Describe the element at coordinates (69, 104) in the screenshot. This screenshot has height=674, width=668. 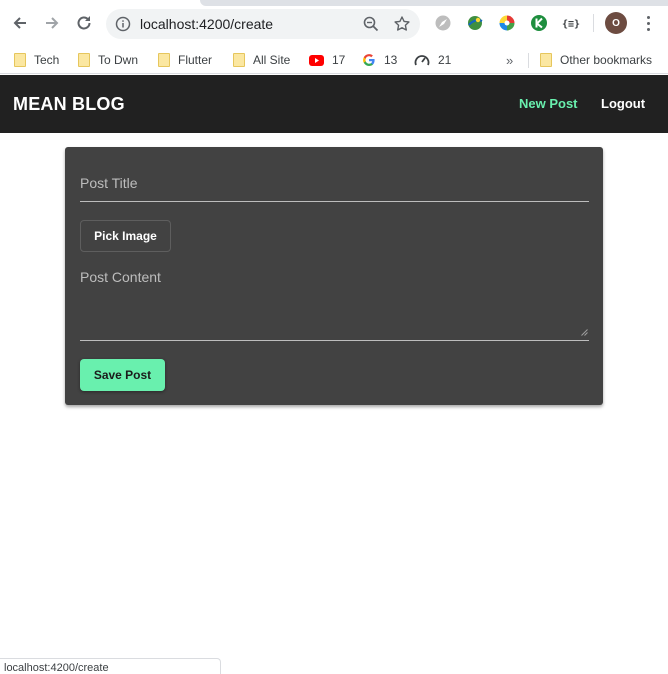
I see `brand-title: MEAN BLOG` at that location.